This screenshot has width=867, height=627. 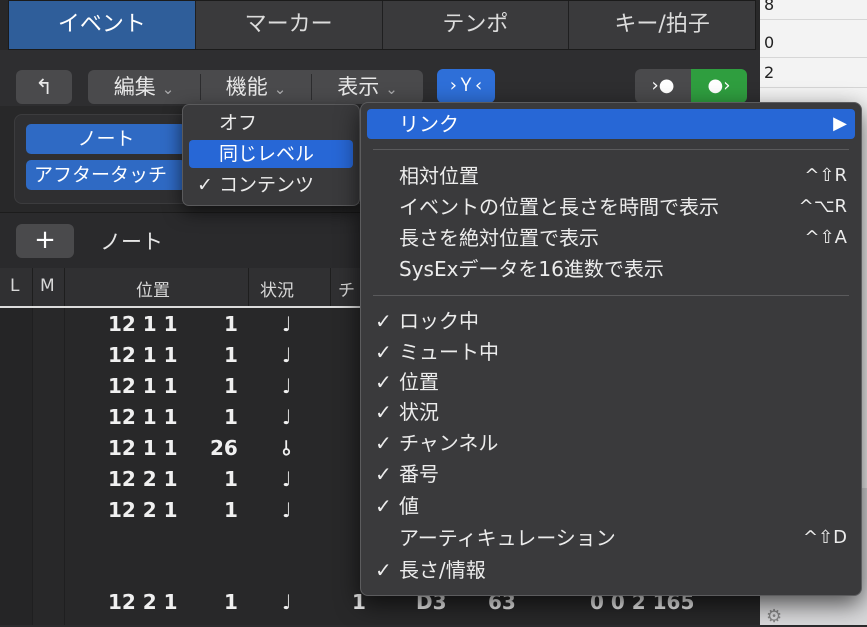 I want to click on menu-item-number: ✓ 番号, so click(x=611, y=474).